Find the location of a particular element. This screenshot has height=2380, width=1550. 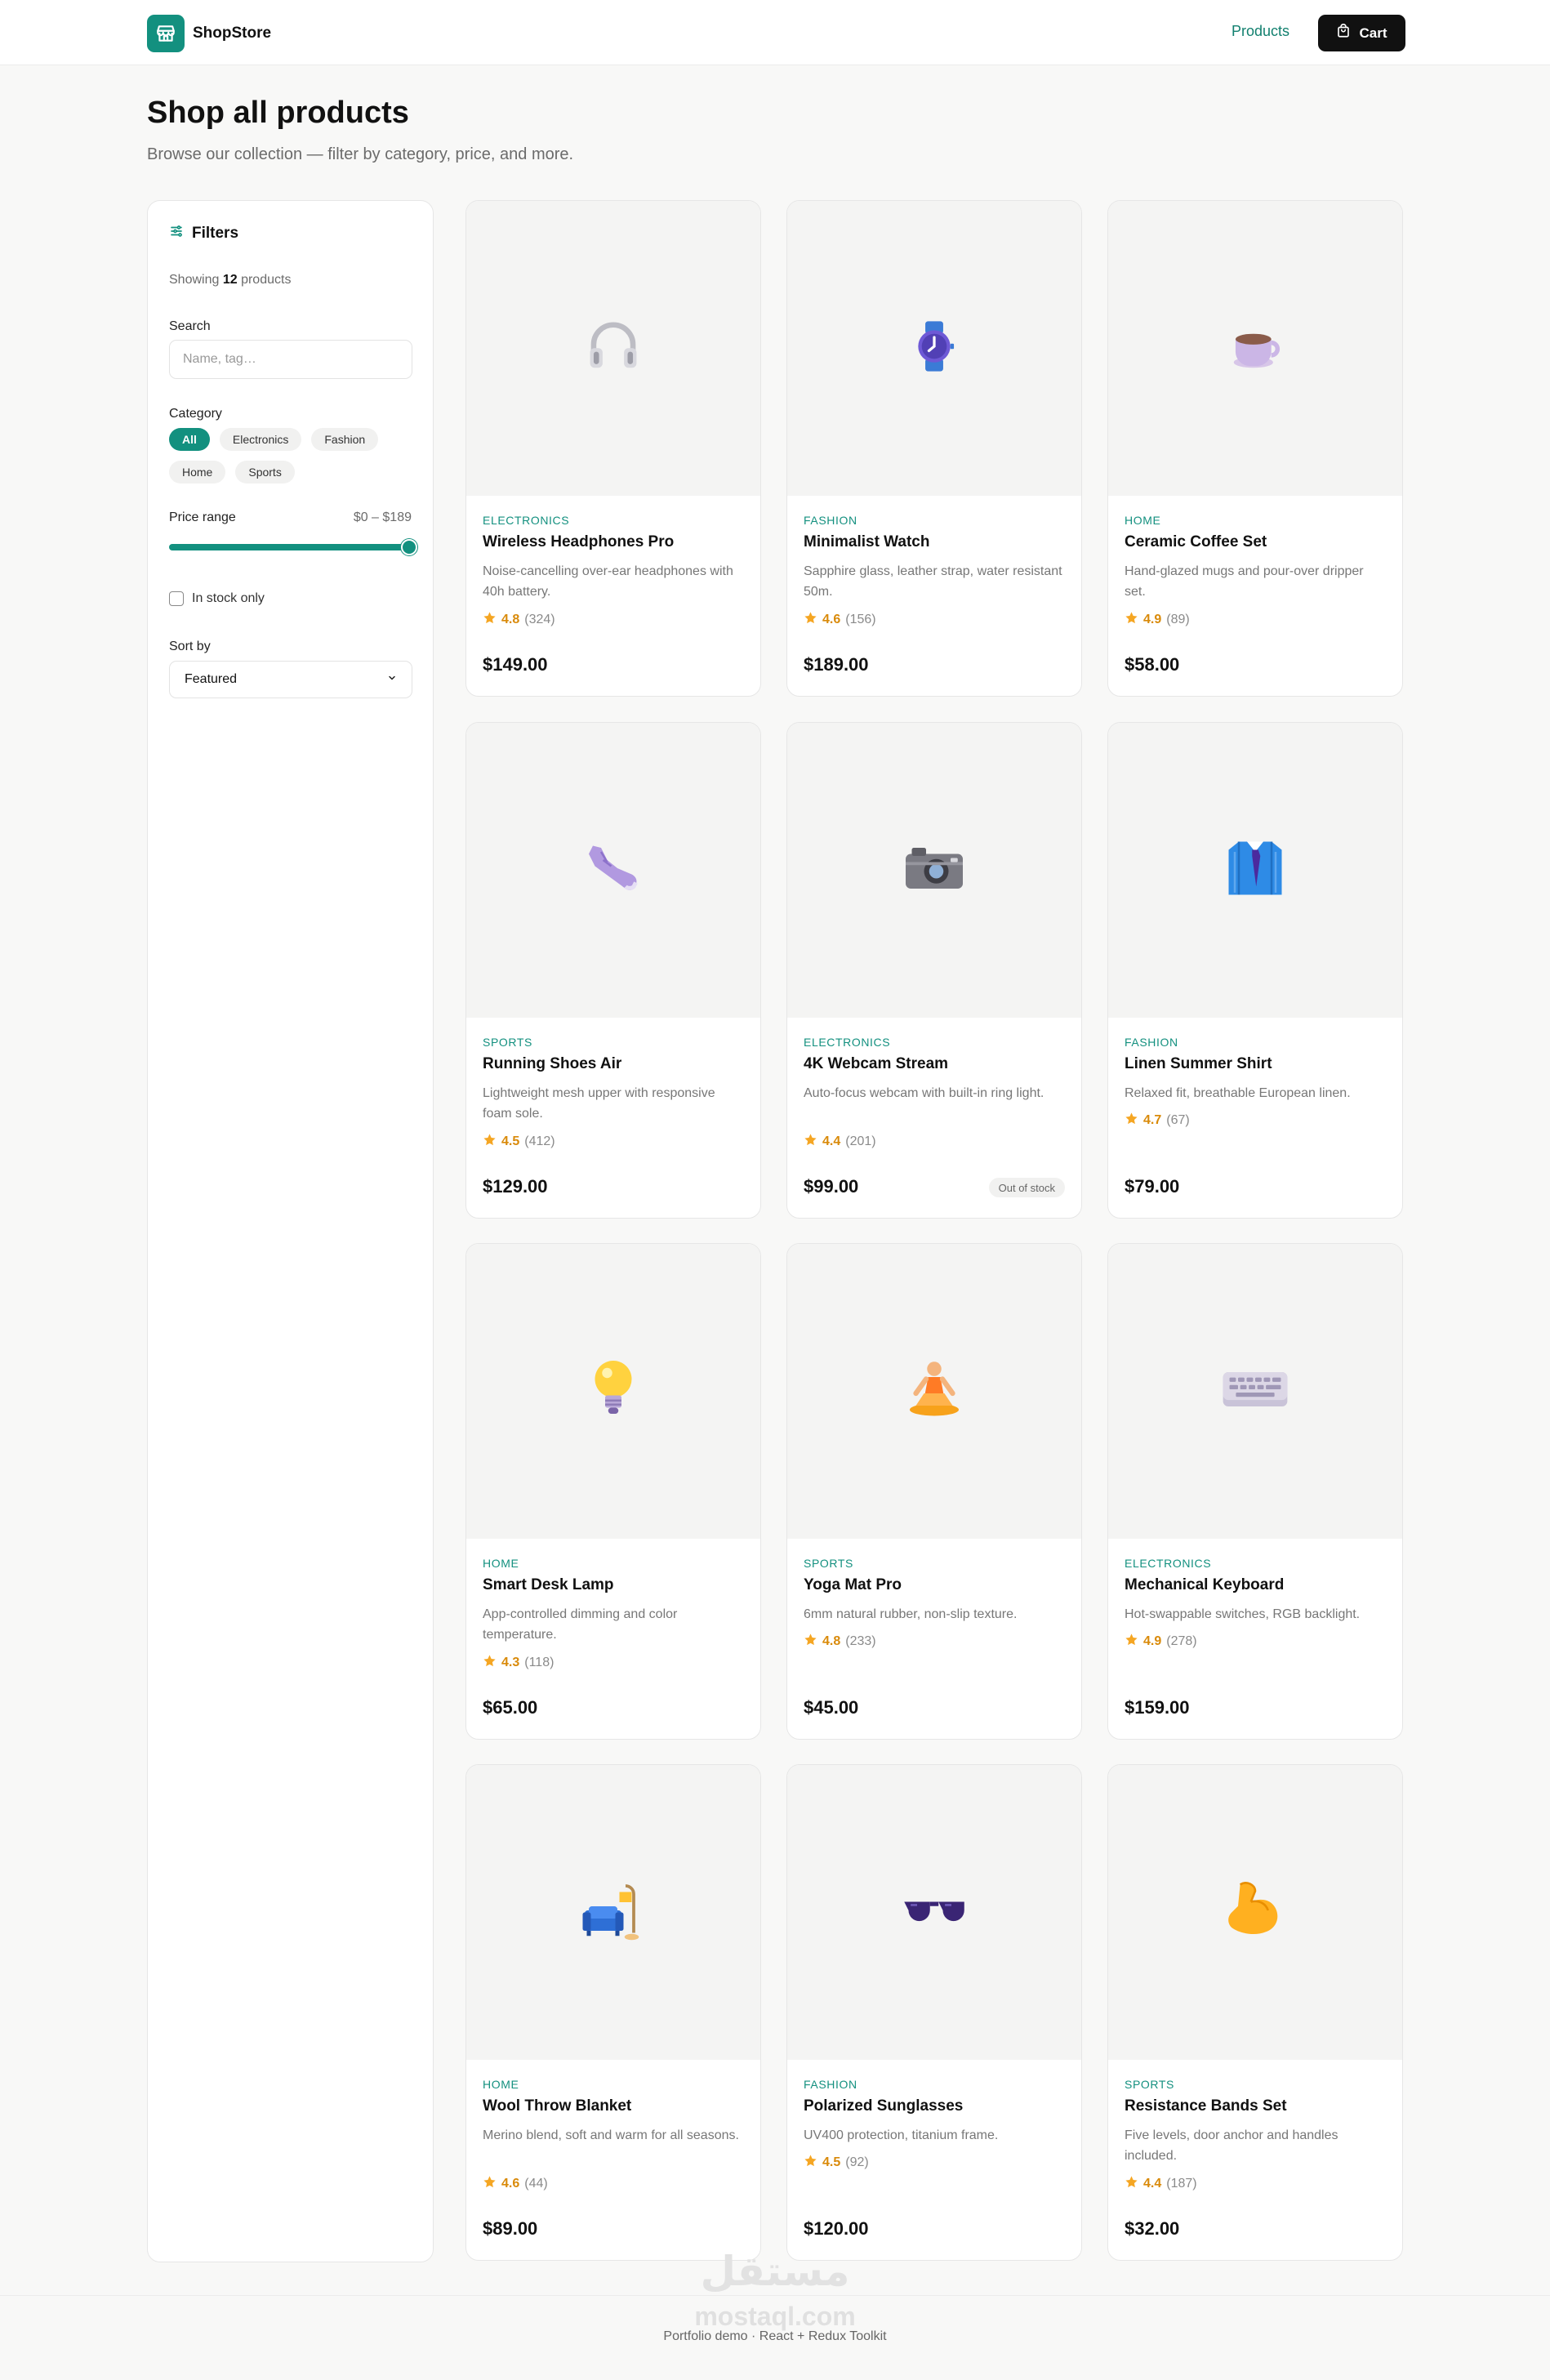

in-stock-toggle: In stock only is located at coordinates (217, 599).